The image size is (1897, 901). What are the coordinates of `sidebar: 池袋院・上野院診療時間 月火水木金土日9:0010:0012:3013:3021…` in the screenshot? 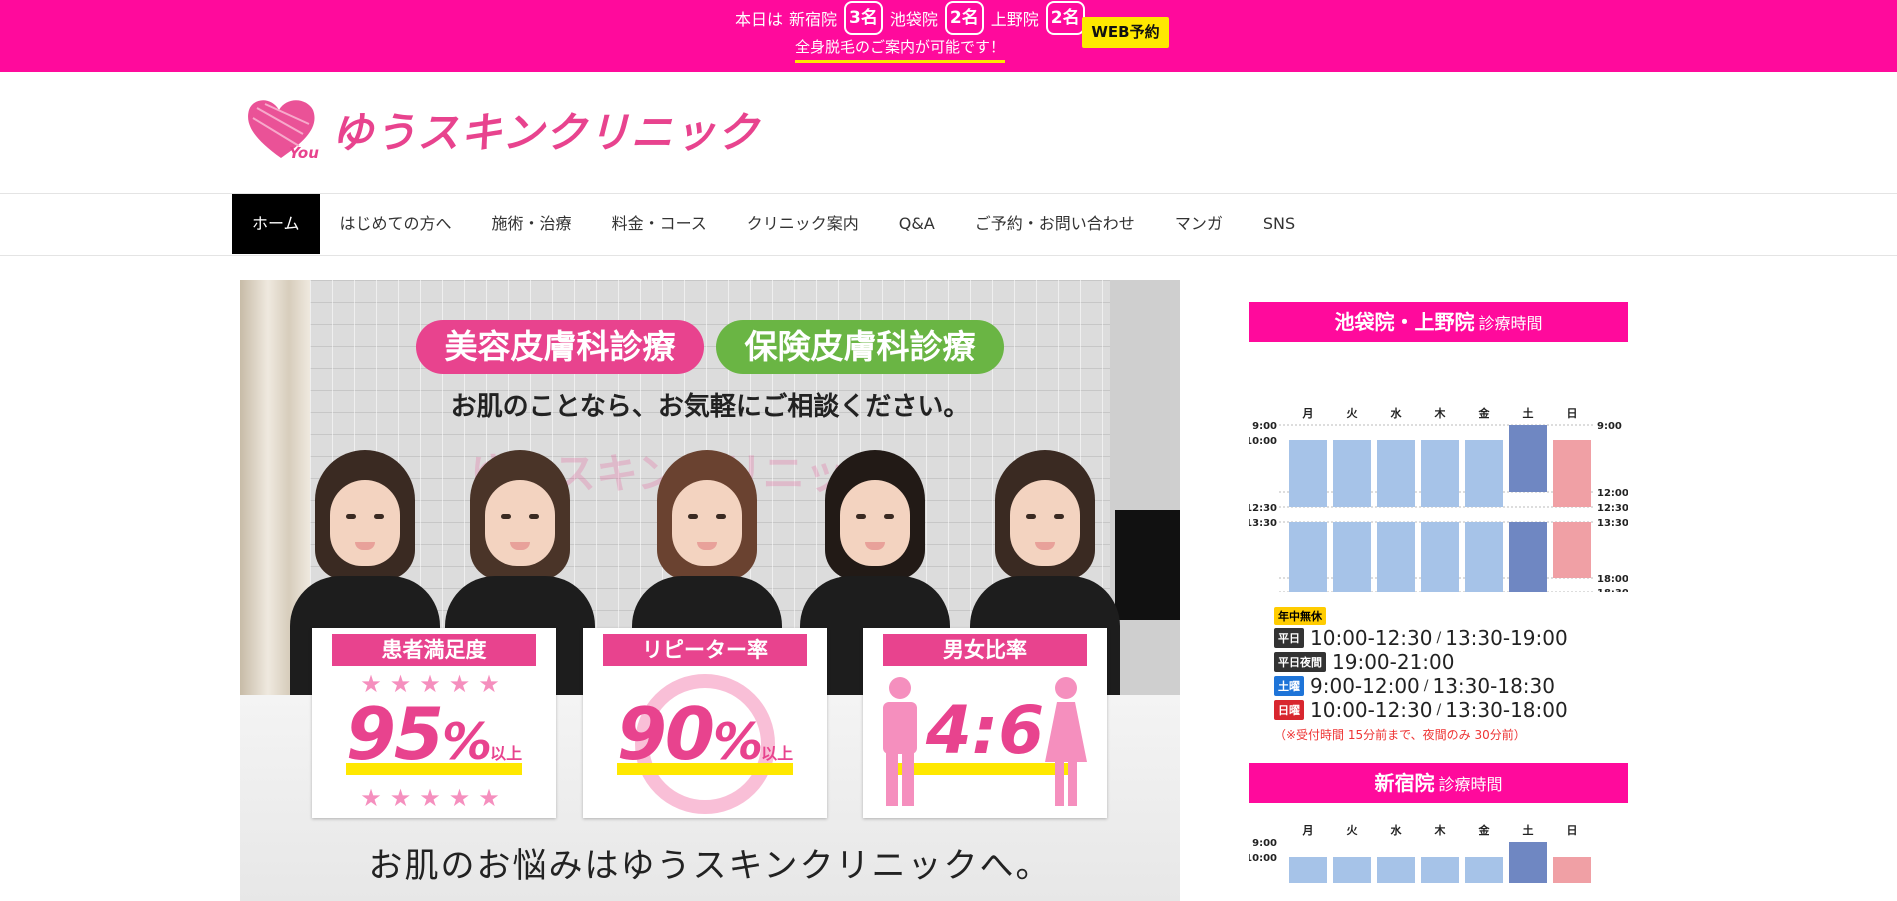 It's located at (1437, 599).